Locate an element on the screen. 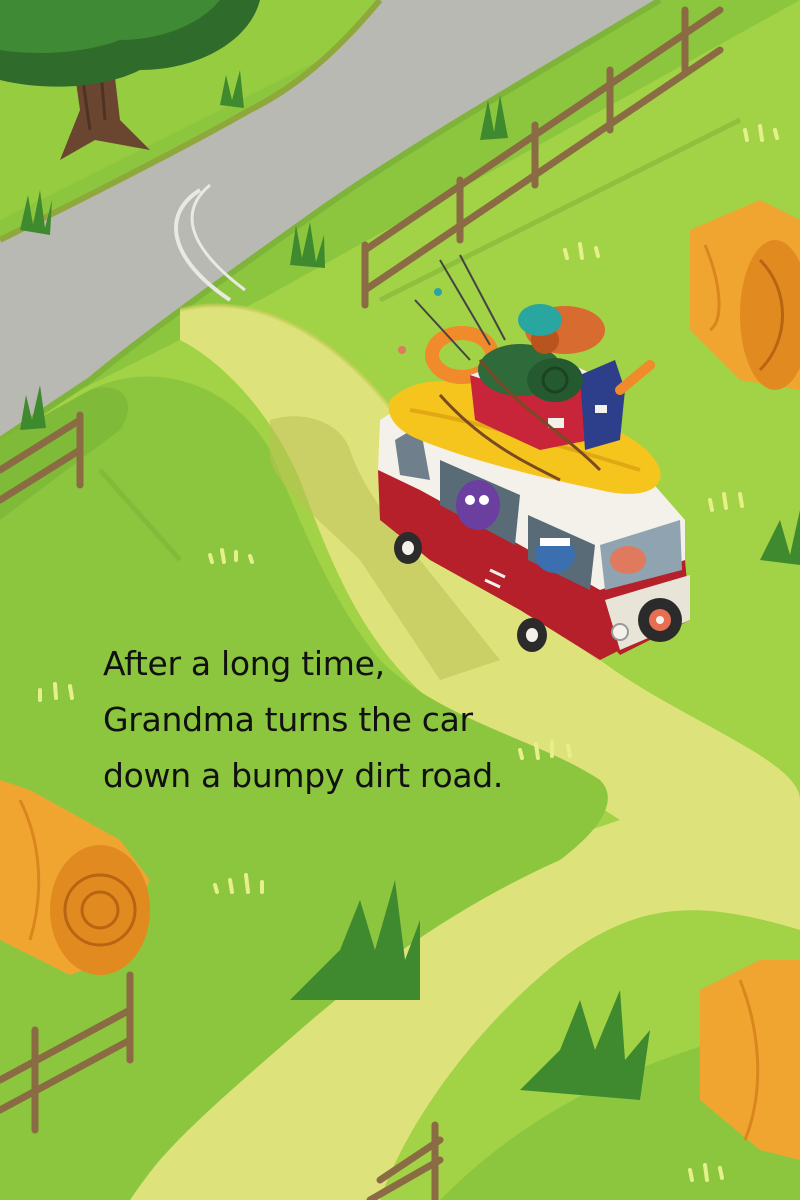  story-line-2: Grandma turns the car is located at coordinates (288, 719).